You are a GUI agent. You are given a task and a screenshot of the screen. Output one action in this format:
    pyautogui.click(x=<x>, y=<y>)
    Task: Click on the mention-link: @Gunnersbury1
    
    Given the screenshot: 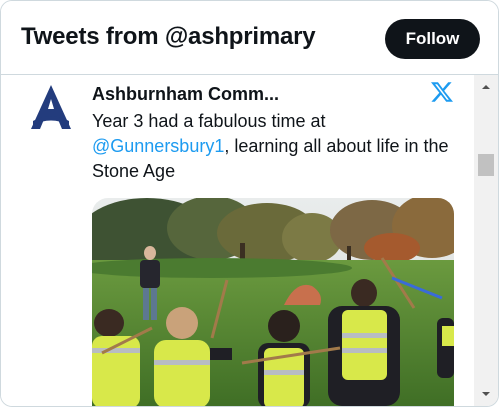 What is the action you would take?
    pyautogui.click(x=158, y=146)
    